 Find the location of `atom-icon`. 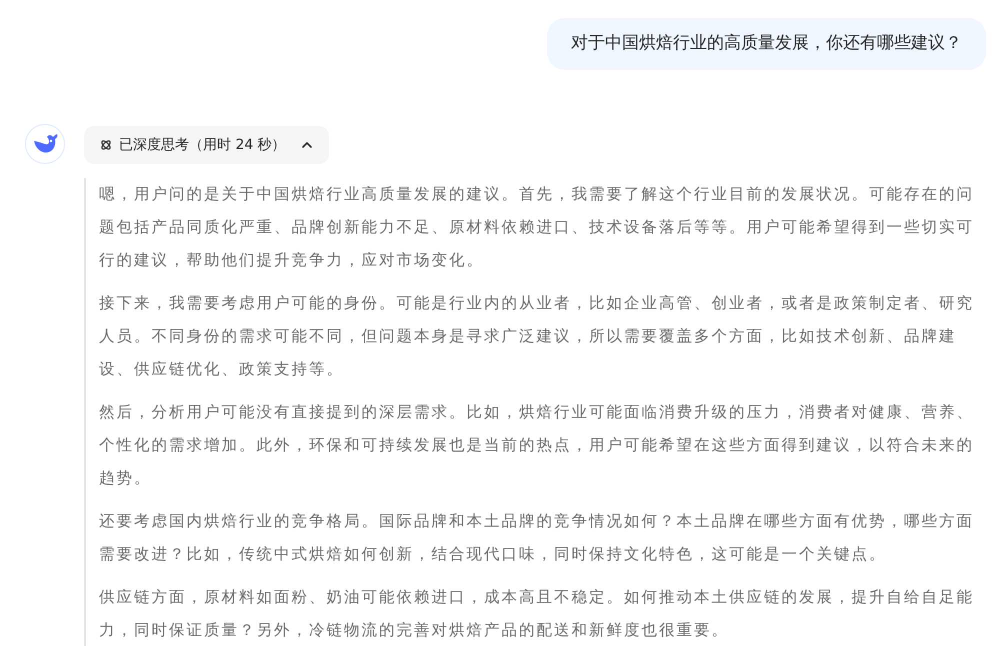

atom-icon is located at coordinates (106, 145).